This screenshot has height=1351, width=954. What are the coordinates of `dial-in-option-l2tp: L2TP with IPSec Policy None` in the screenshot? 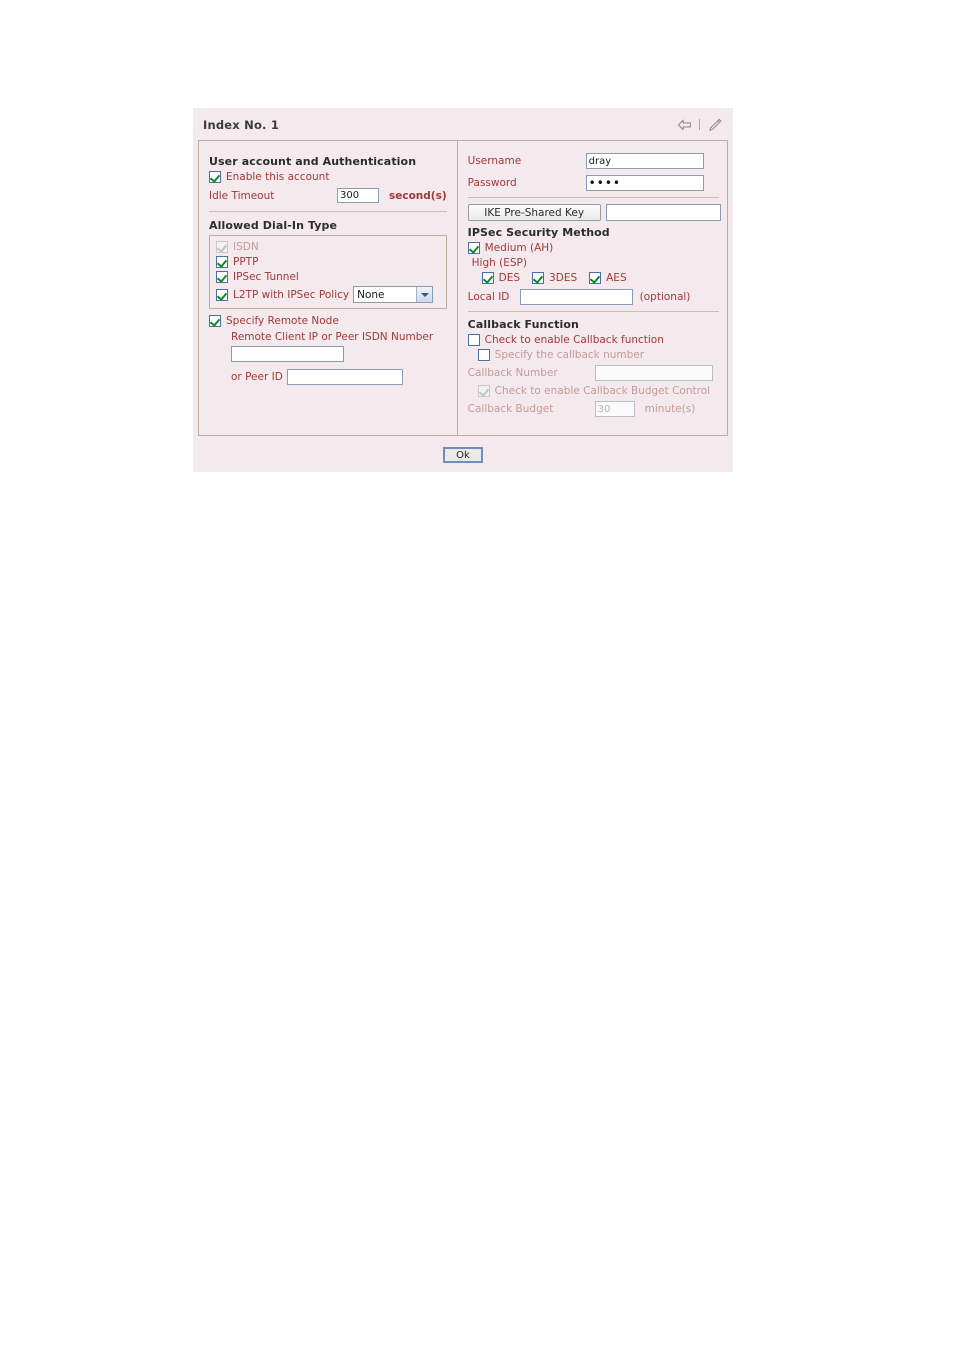 It's located at (328, 294).